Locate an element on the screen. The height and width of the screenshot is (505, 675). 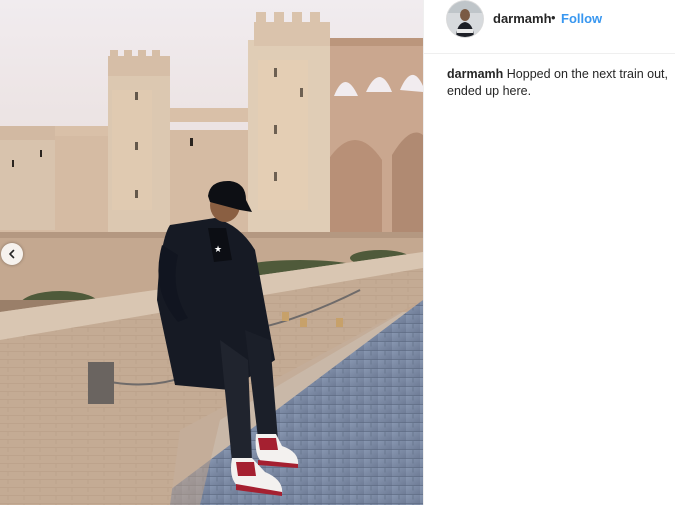
post-author-username: darmamh is located at coordinates (522, 18).